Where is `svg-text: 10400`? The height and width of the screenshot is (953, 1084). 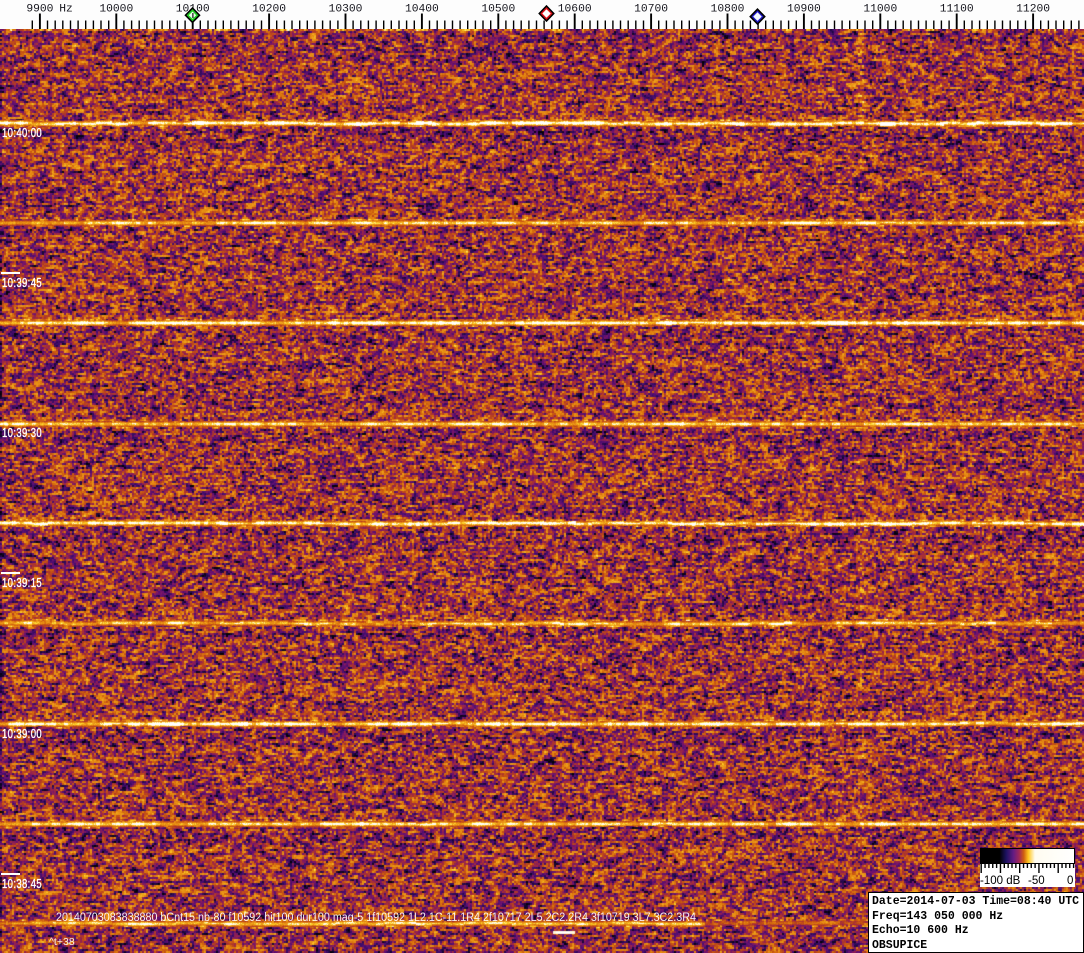 svg-text: 10400 is located at coordinates (422, 10).